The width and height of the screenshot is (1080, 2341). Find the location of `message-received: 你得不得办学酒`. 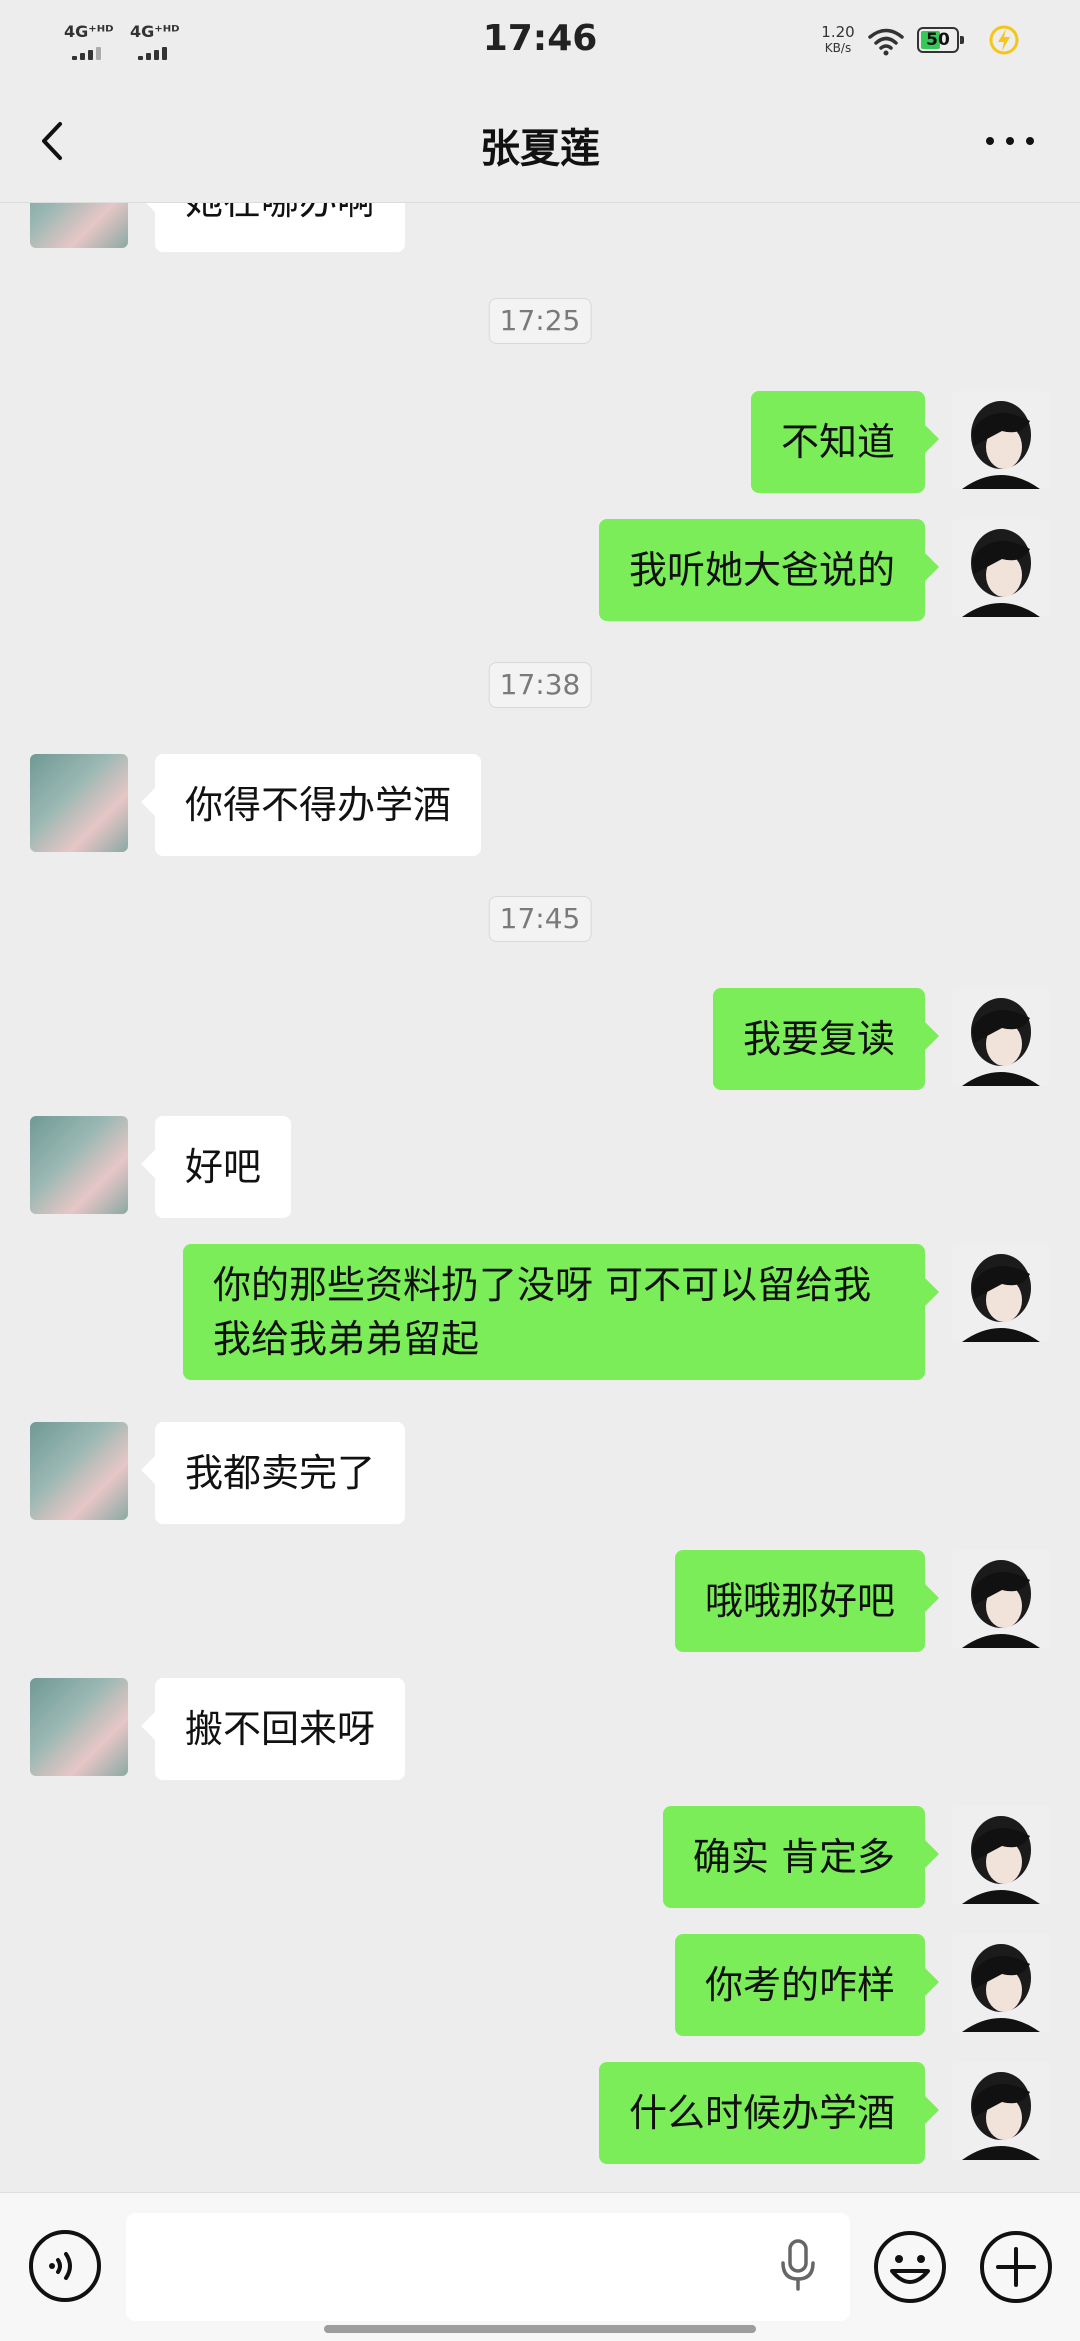

message-received: 你得不得办学酒 is located at coordinates (311, 805).